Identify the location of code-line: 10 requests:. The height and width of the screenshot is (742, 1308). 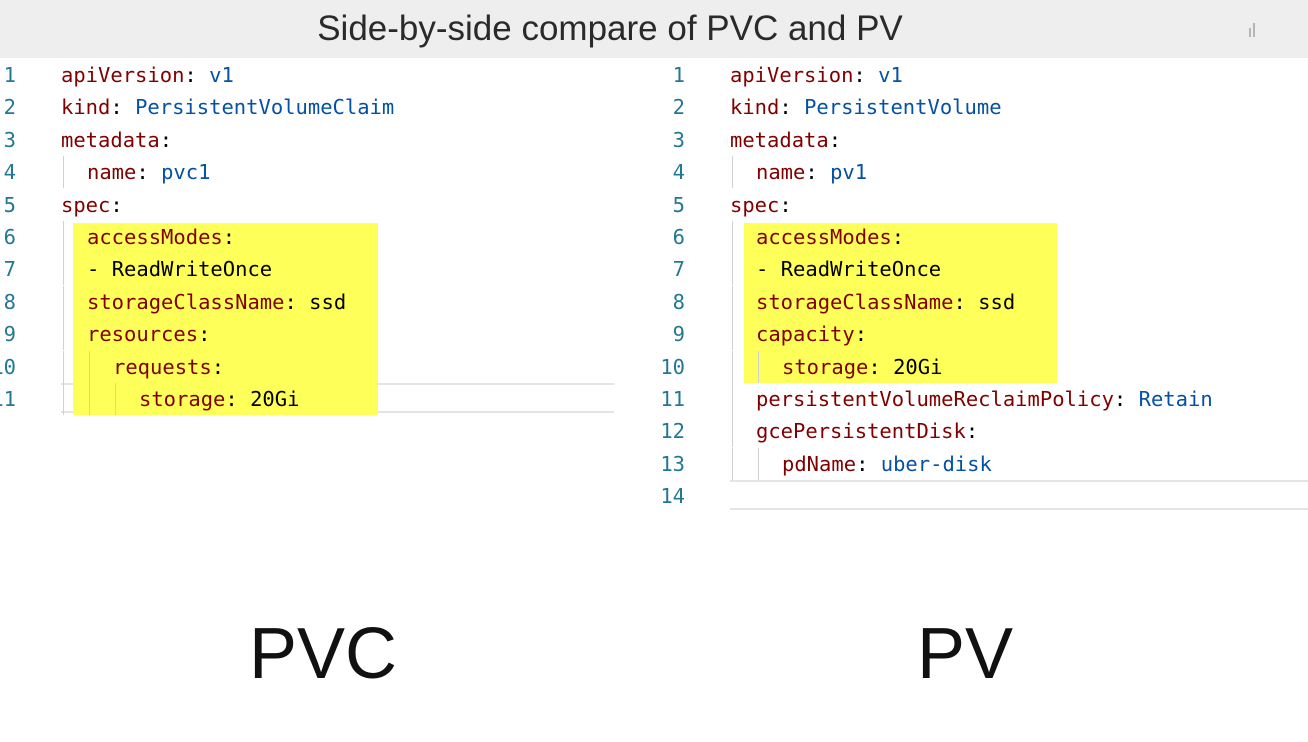
(320, 366).